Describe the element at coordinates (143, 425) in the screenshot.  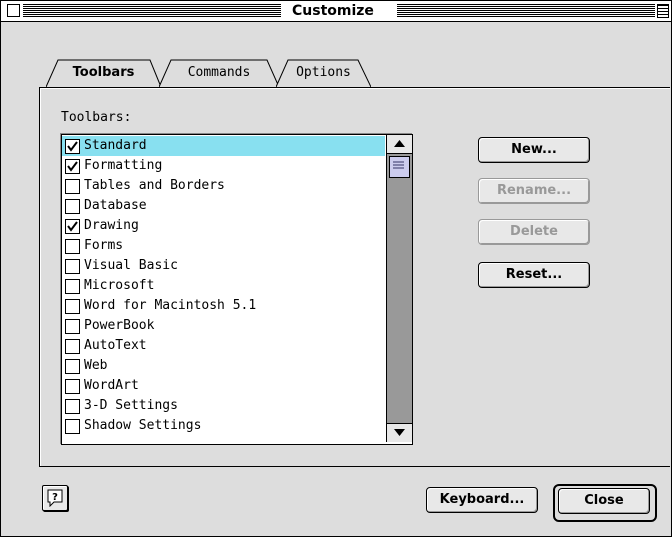
I see `toolbar-item-label: Shadow Settings` at that location.